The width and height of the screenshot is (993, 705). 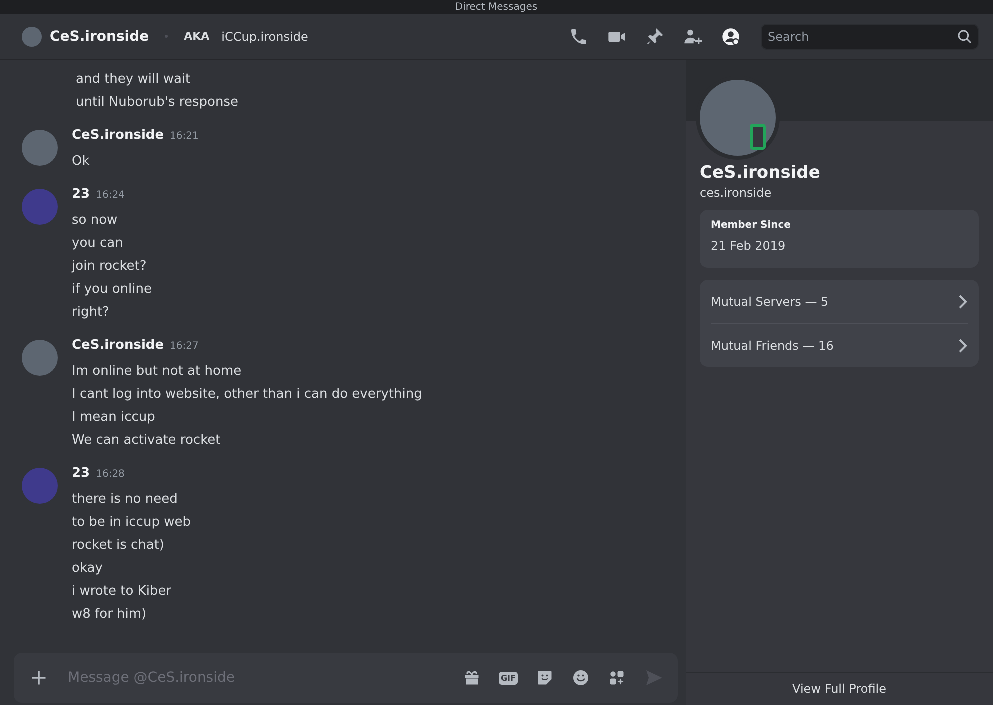 I want to click on message-text: right?, so click(x=91, y=313).